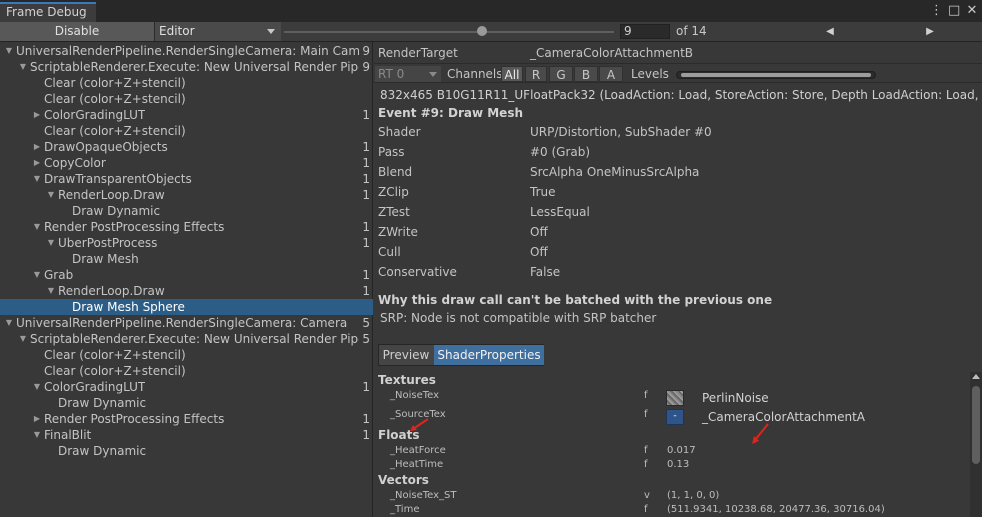 The image size is (982, 517). What do you see at coordinates (536, 74) in the screenshot?
I see `channel-r-button: R` at bounding box center [536, 74].